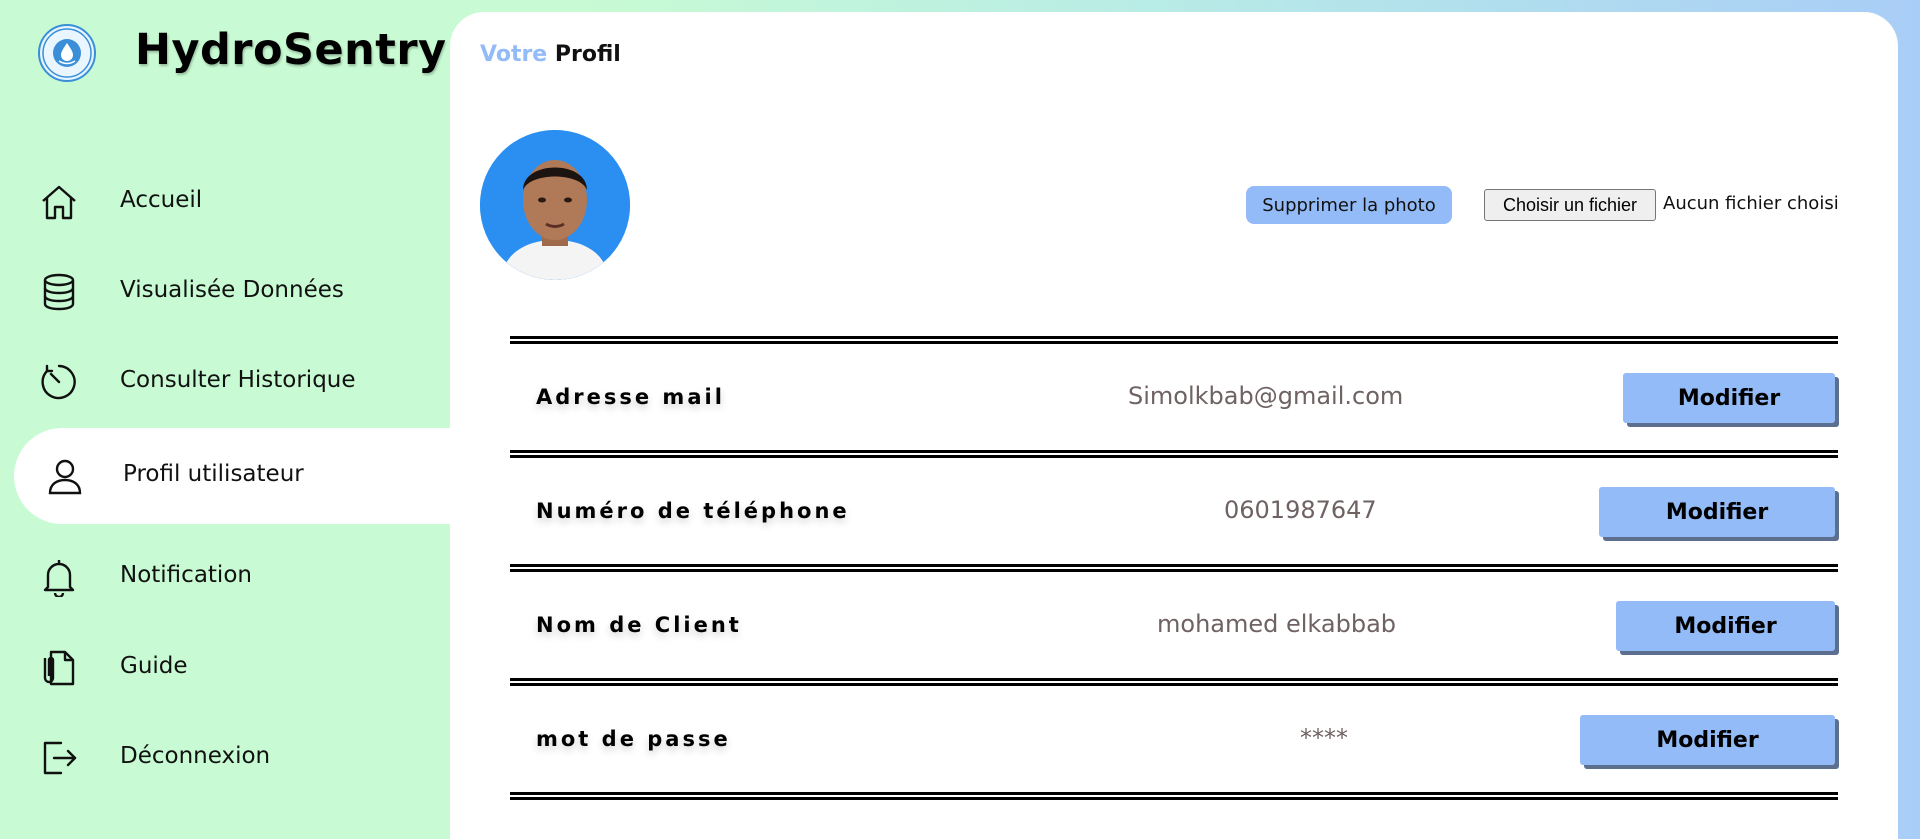  Describe the element at coordinates (1324, 738) in the screenshot. I see `field-value-password: ****` at that location.